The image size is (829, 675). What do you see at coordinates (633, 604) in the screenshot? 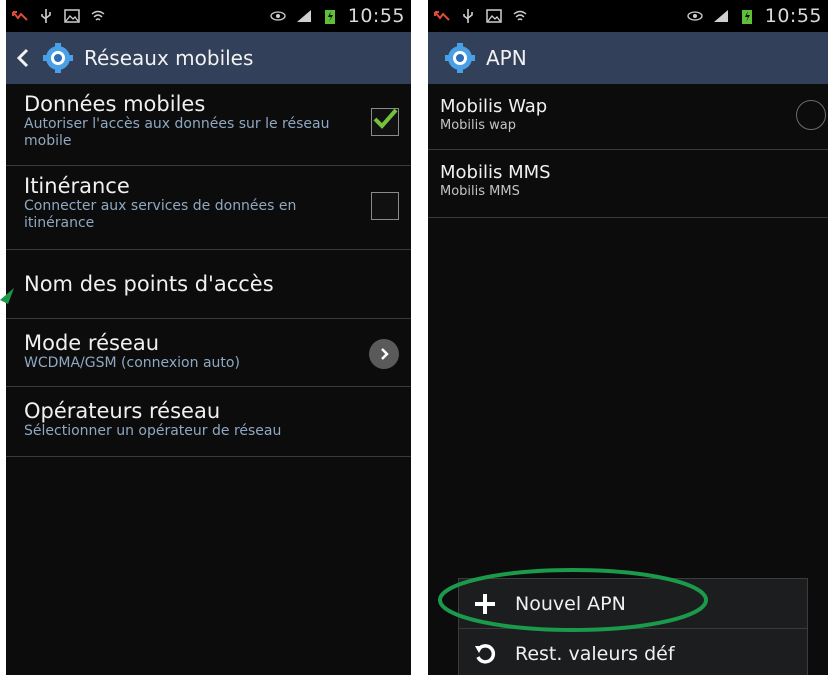
I see `menu-item-new-apn: Nouvel APN` at bounding box center [633, 604].